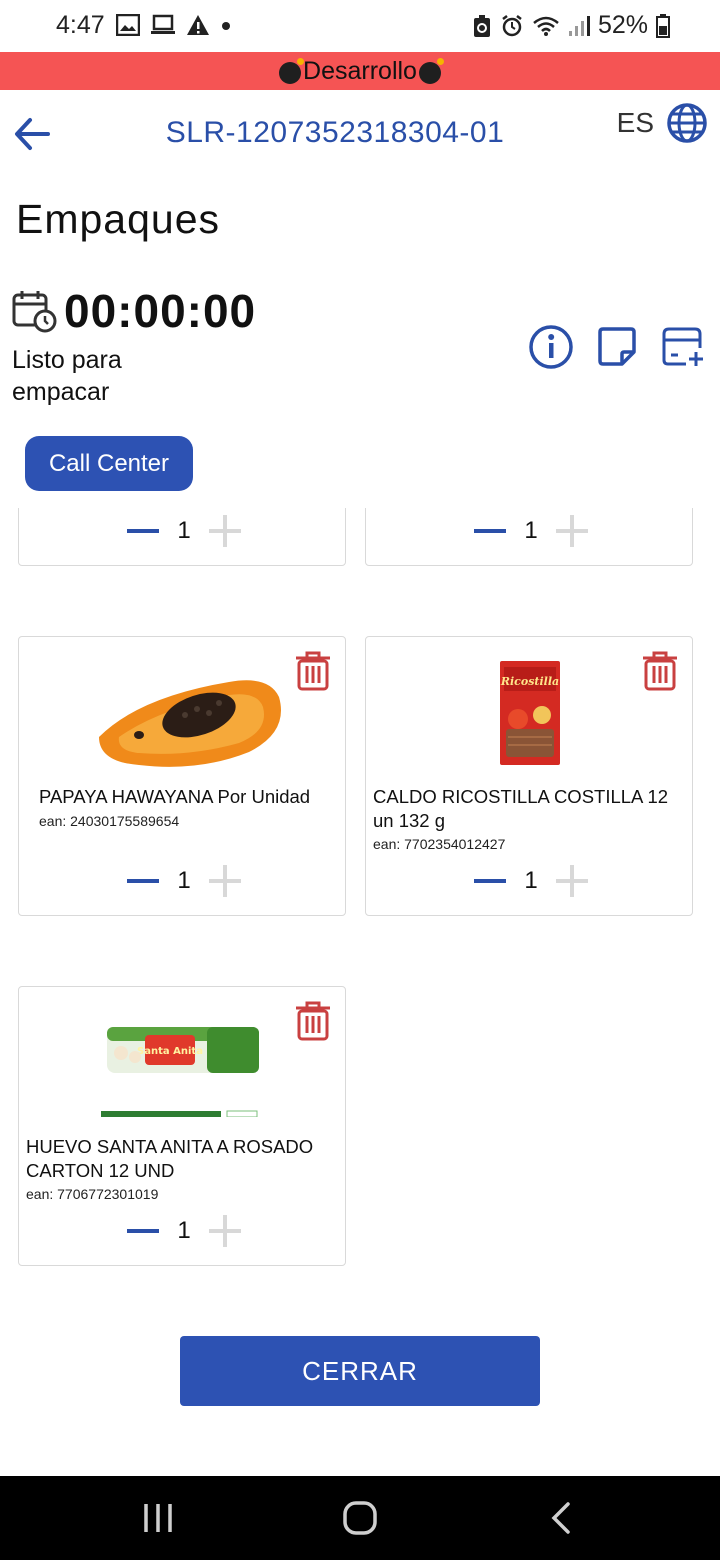 The image size is (720, 1560). I want to click on product-name: PAPAYA HAWAYANA Por Unidad, so click(175, 796).